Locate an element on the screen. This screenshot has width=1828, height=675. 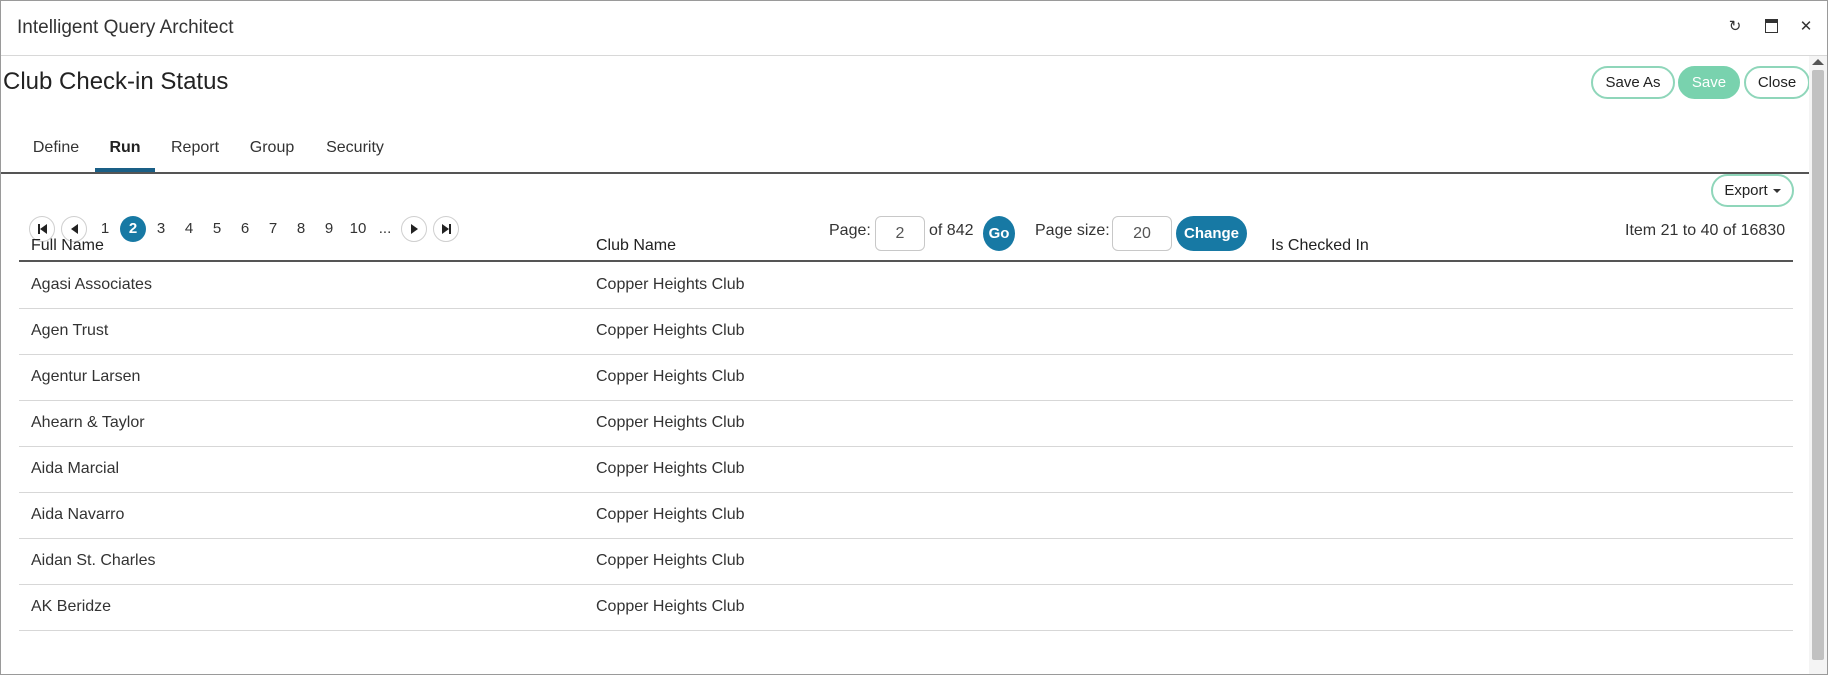
table-row: AK Beridze Copper Heights Club is located at coordinates (906, 608).